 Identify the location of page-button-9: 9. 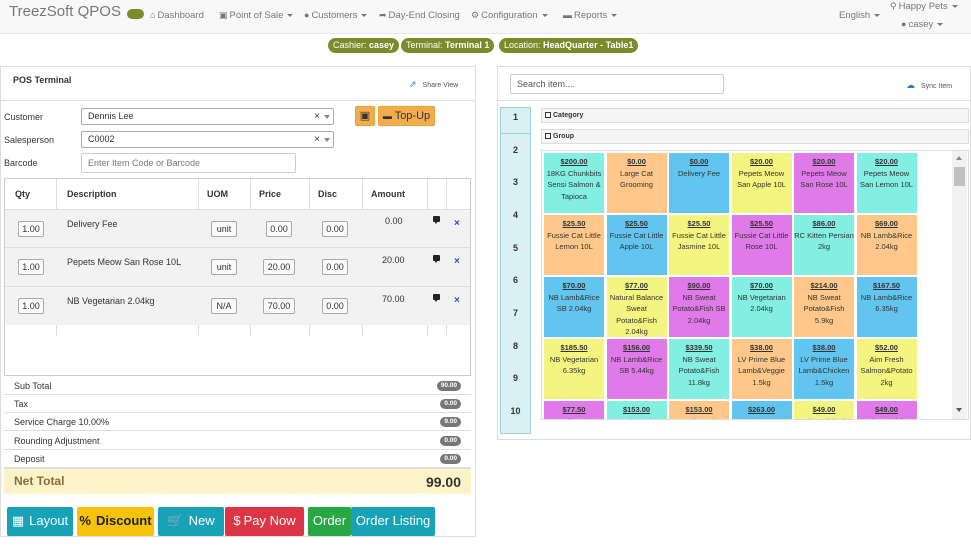
(515, 378).